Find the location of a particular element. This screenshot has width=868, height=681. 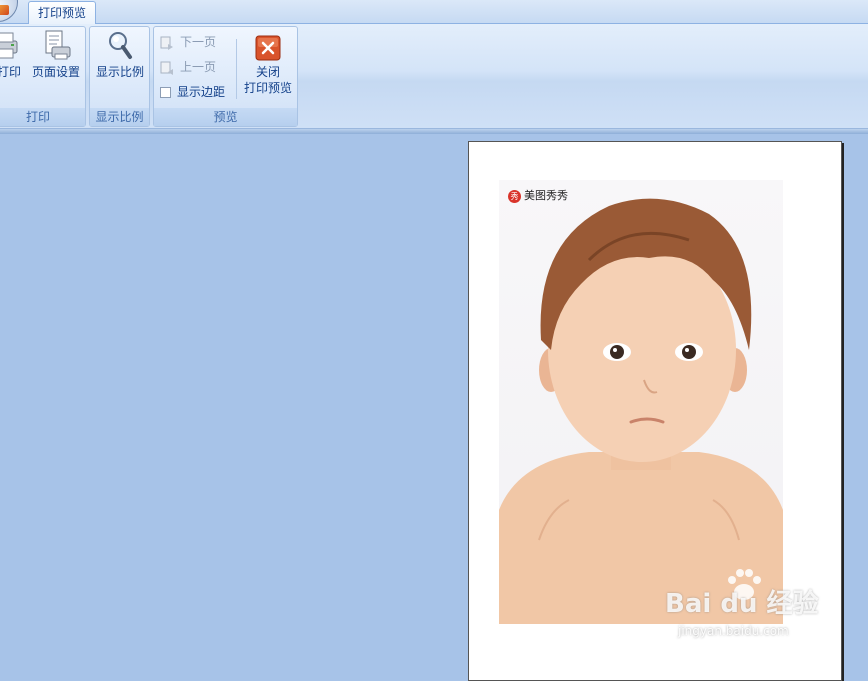

group-label-print: 打印 is located at coordinates (42, 117).